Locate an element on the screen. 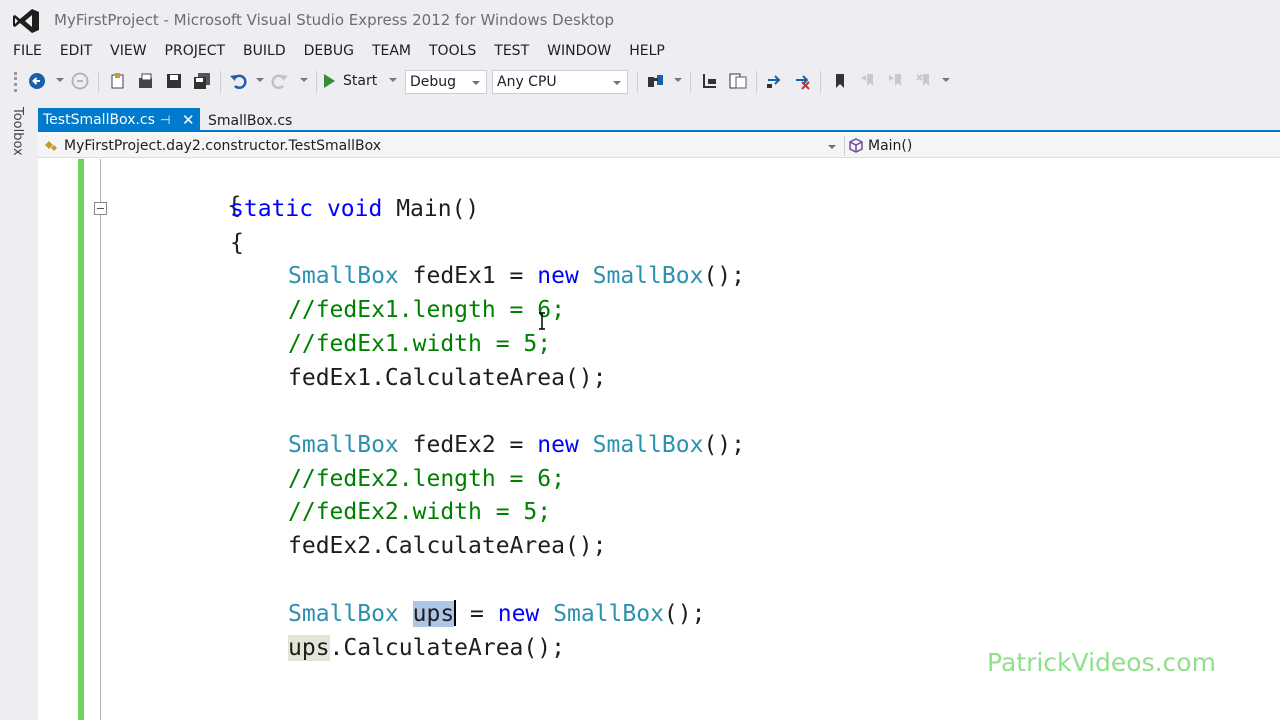 The height and width of the screenshot is (720, 1280). code-line: fedEx1.CalculateArea(); is located at coordinates (447, 378).